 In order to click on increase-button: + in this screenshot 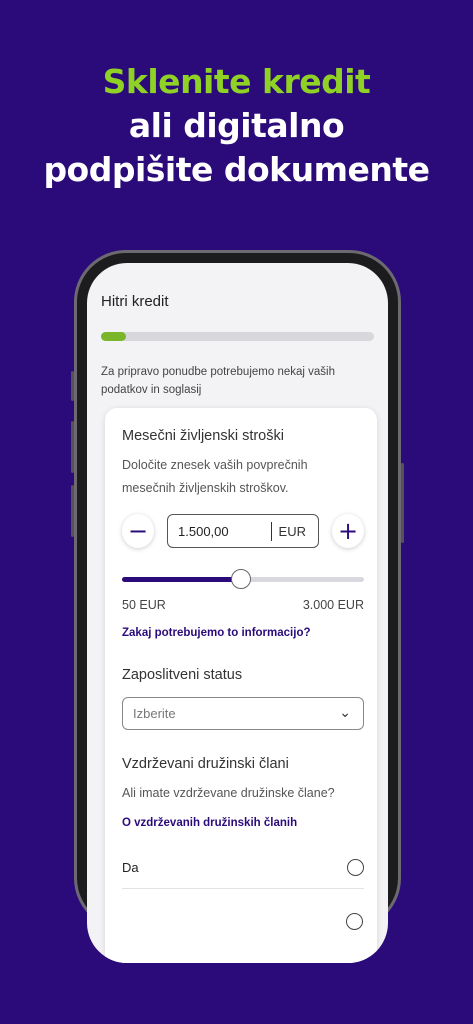, I will do `click(347, 531)`.